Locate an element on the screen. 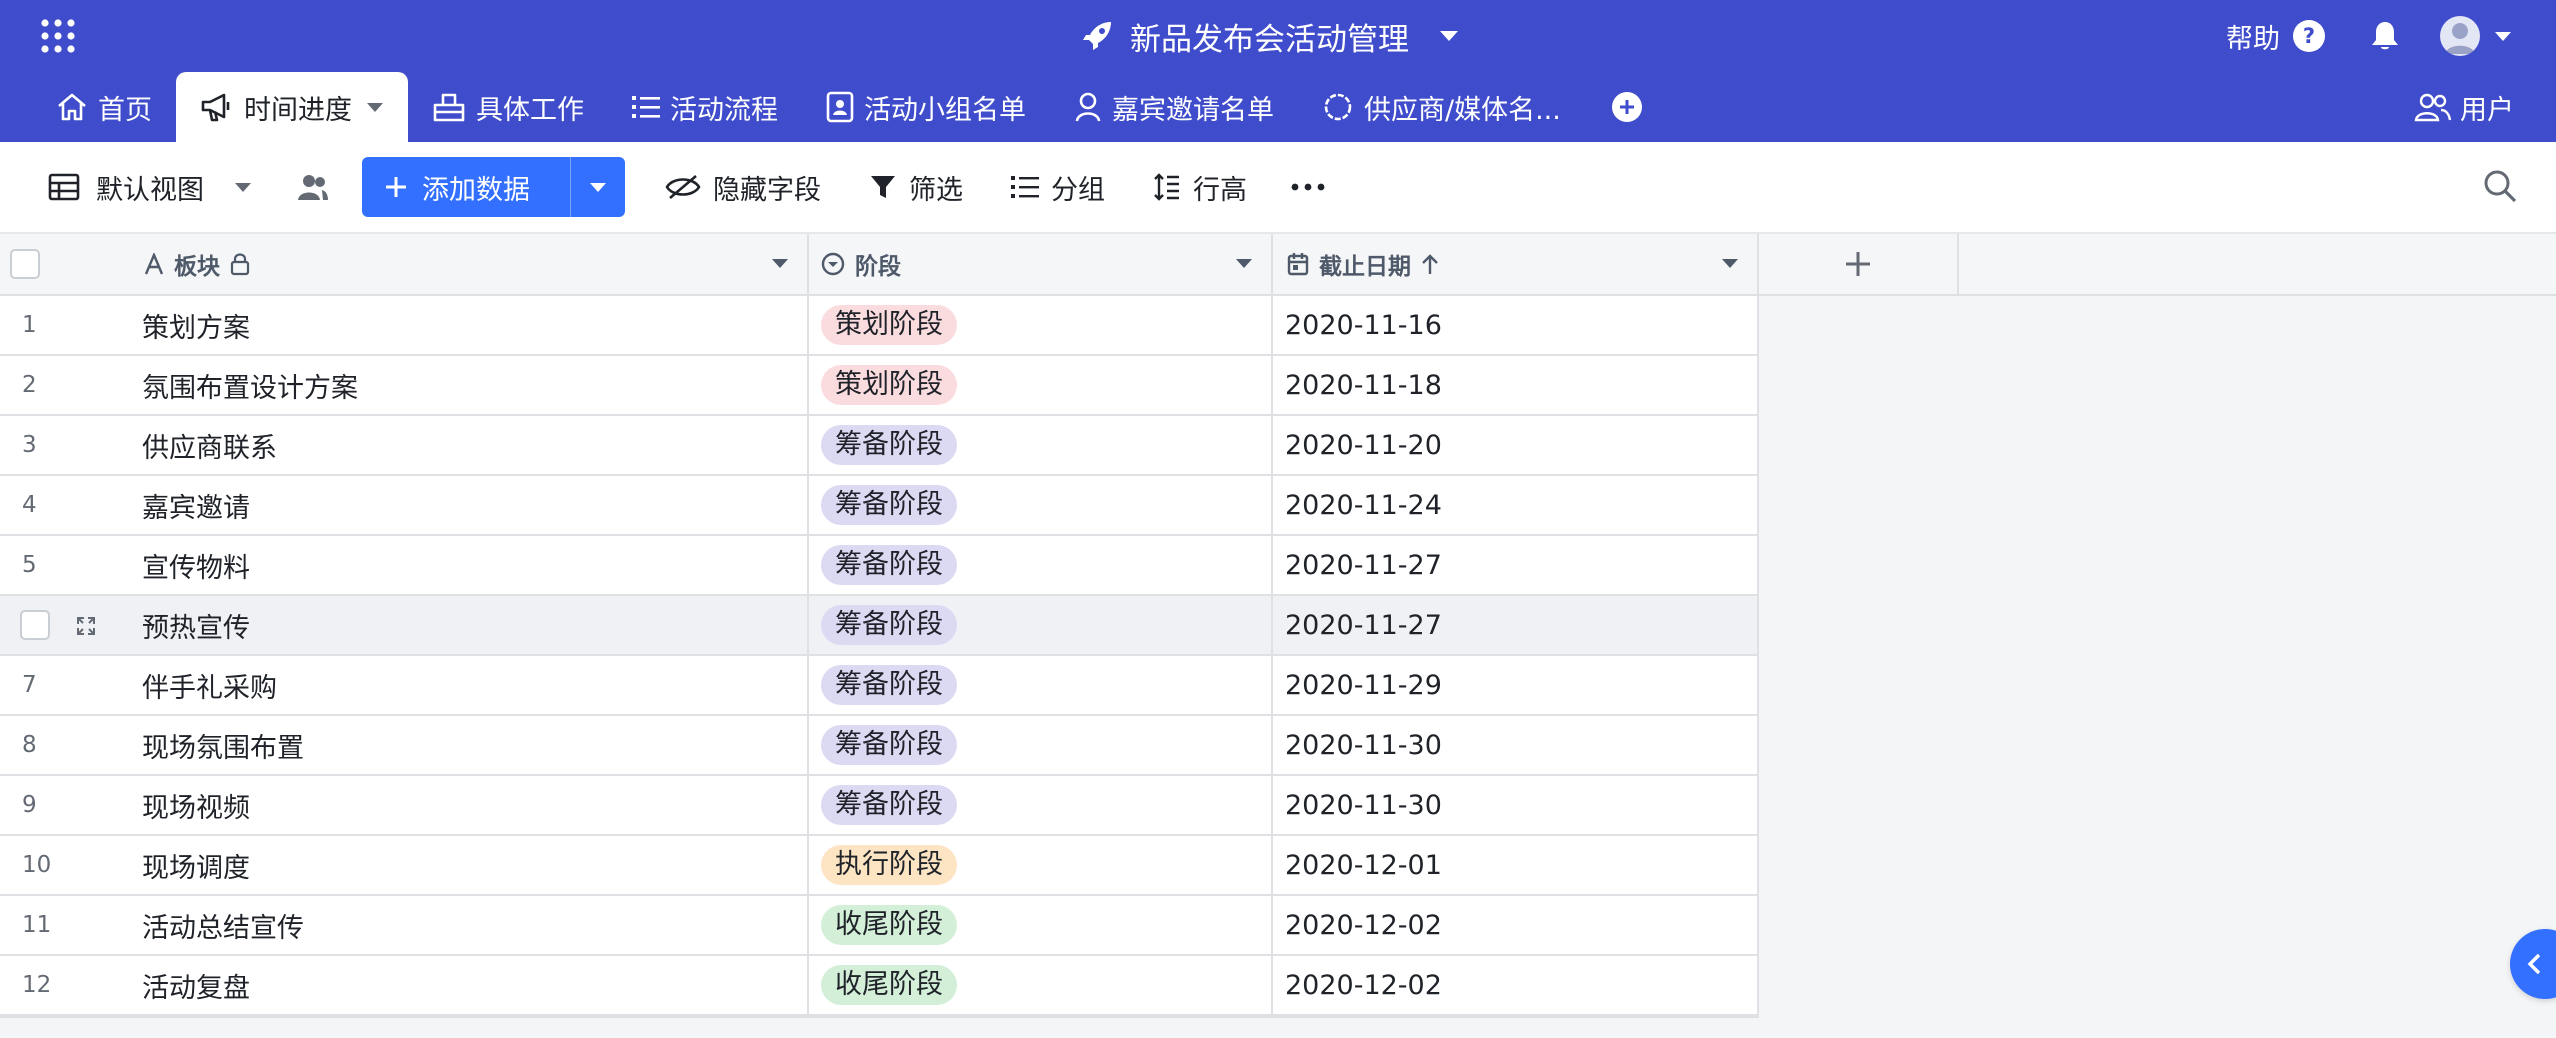 This screenshot has height=1038, width=2556. tab-label: 活动小组名单 is located at coordinates (945, 110).